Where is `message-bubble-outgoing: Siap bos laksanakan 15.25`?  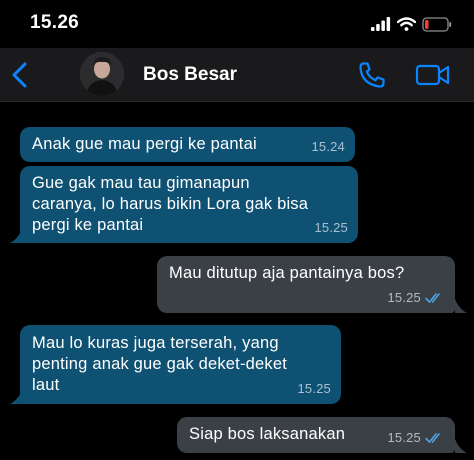 message-bubble-outgoing: Siap bos laksanakan 15.25 is located at coordinates (316, 435).